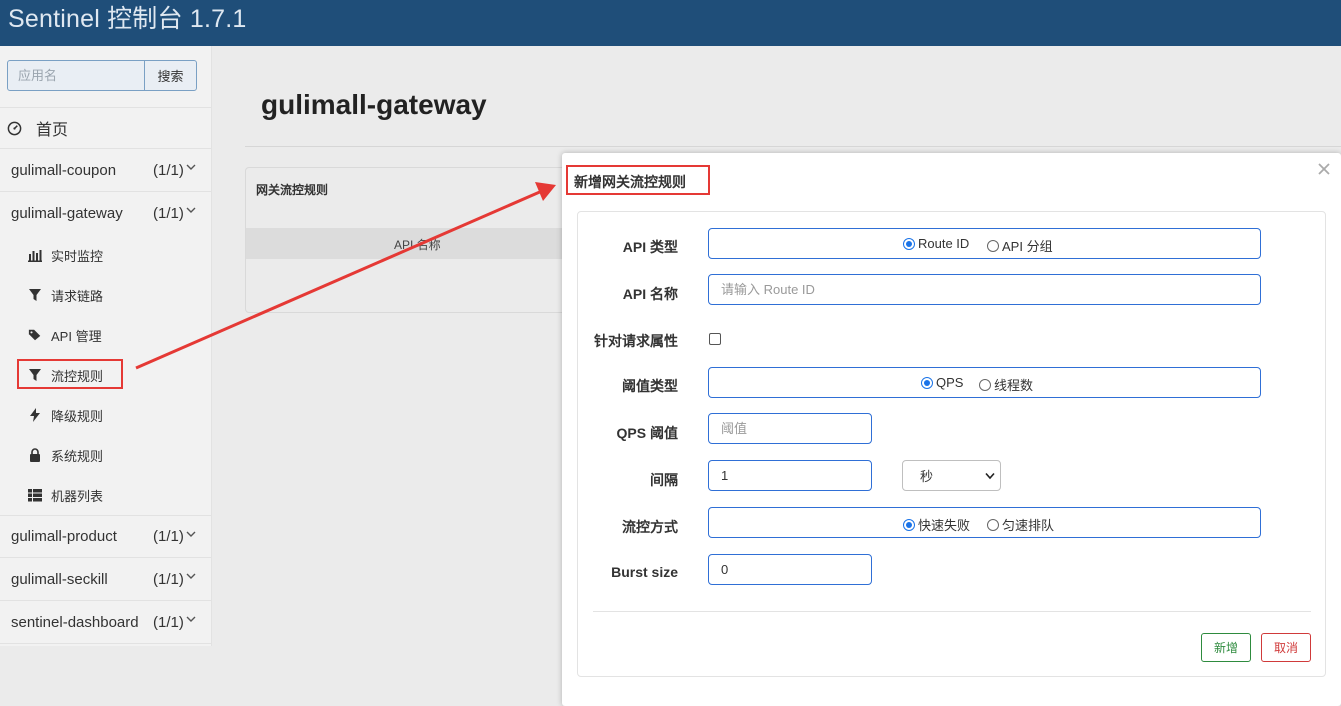 The width and height of the screenshot is (1341, 706). I want to click on app-name: gulimall-product, so click(64, 536).